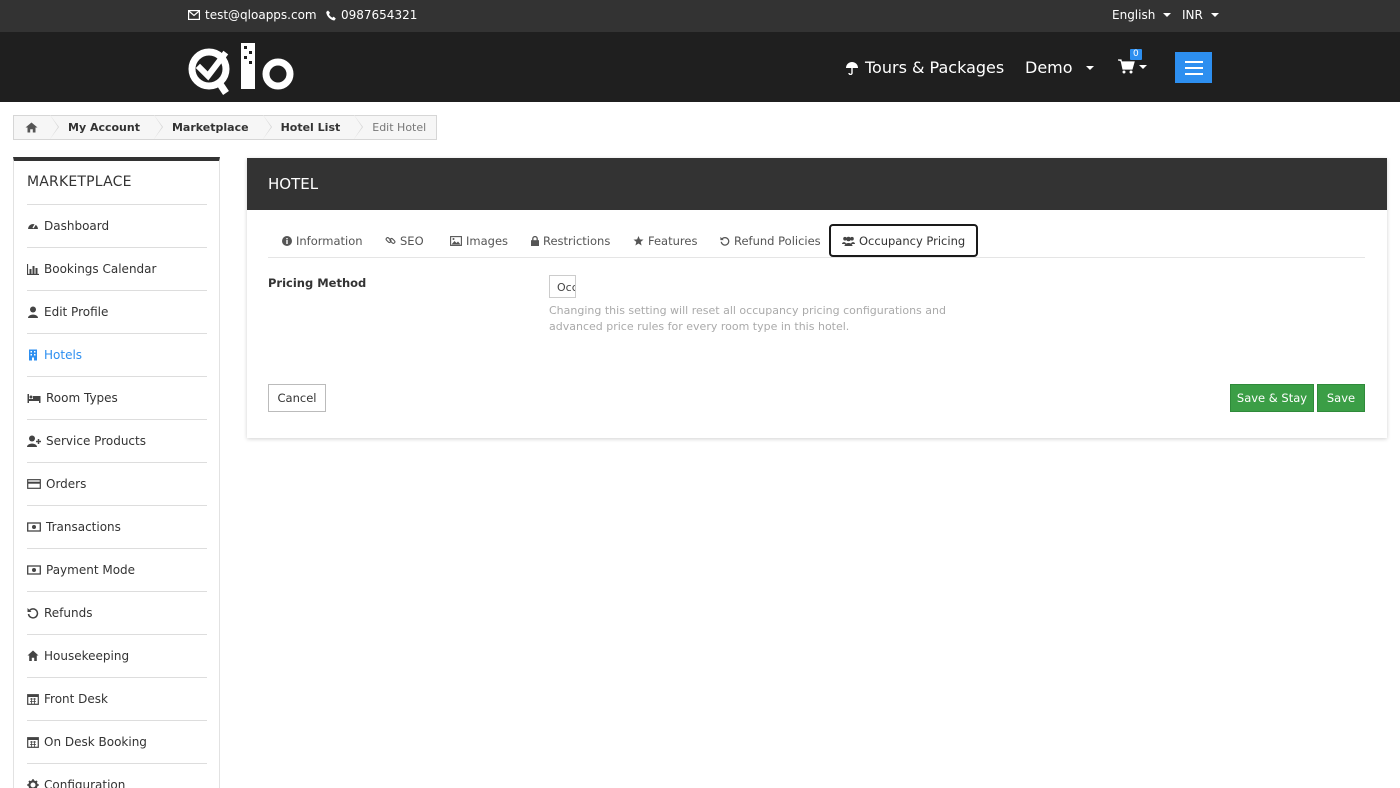  Describe the element at coordinates (33, 226) in the screenshot. I see `dashboard-icon` at that location.